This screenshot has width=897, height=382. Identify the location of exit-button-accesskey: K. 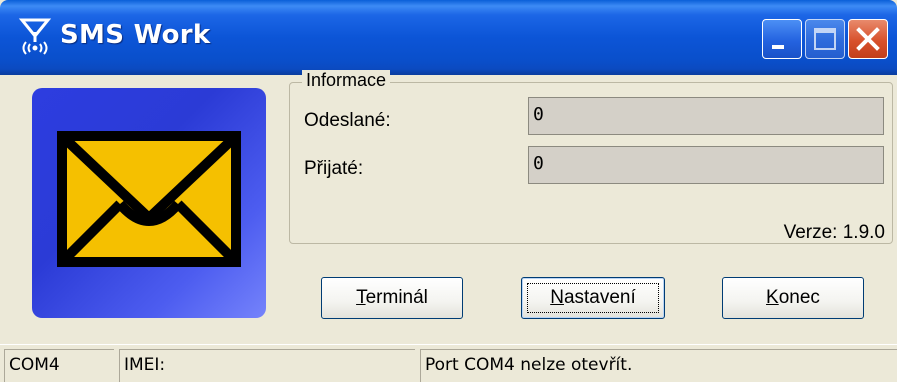
(772, 297).